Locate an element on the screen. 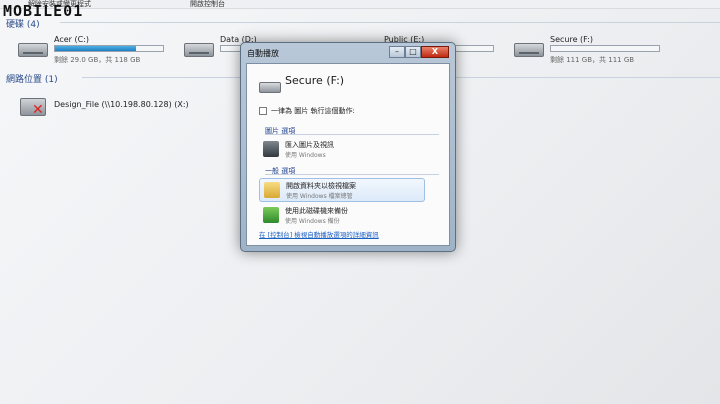 Image resolution: width=720 pixels, height=404 pixels. always-do-checkbox is located at coordinates (263, 111).